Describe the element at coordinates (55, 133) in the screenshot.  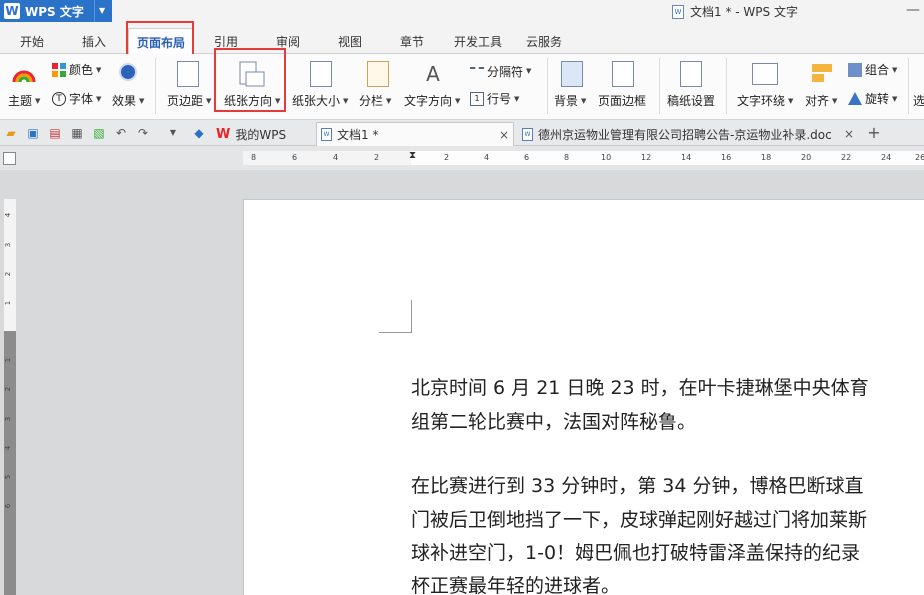
I see `export-pdf-icon: ▤` at that location.